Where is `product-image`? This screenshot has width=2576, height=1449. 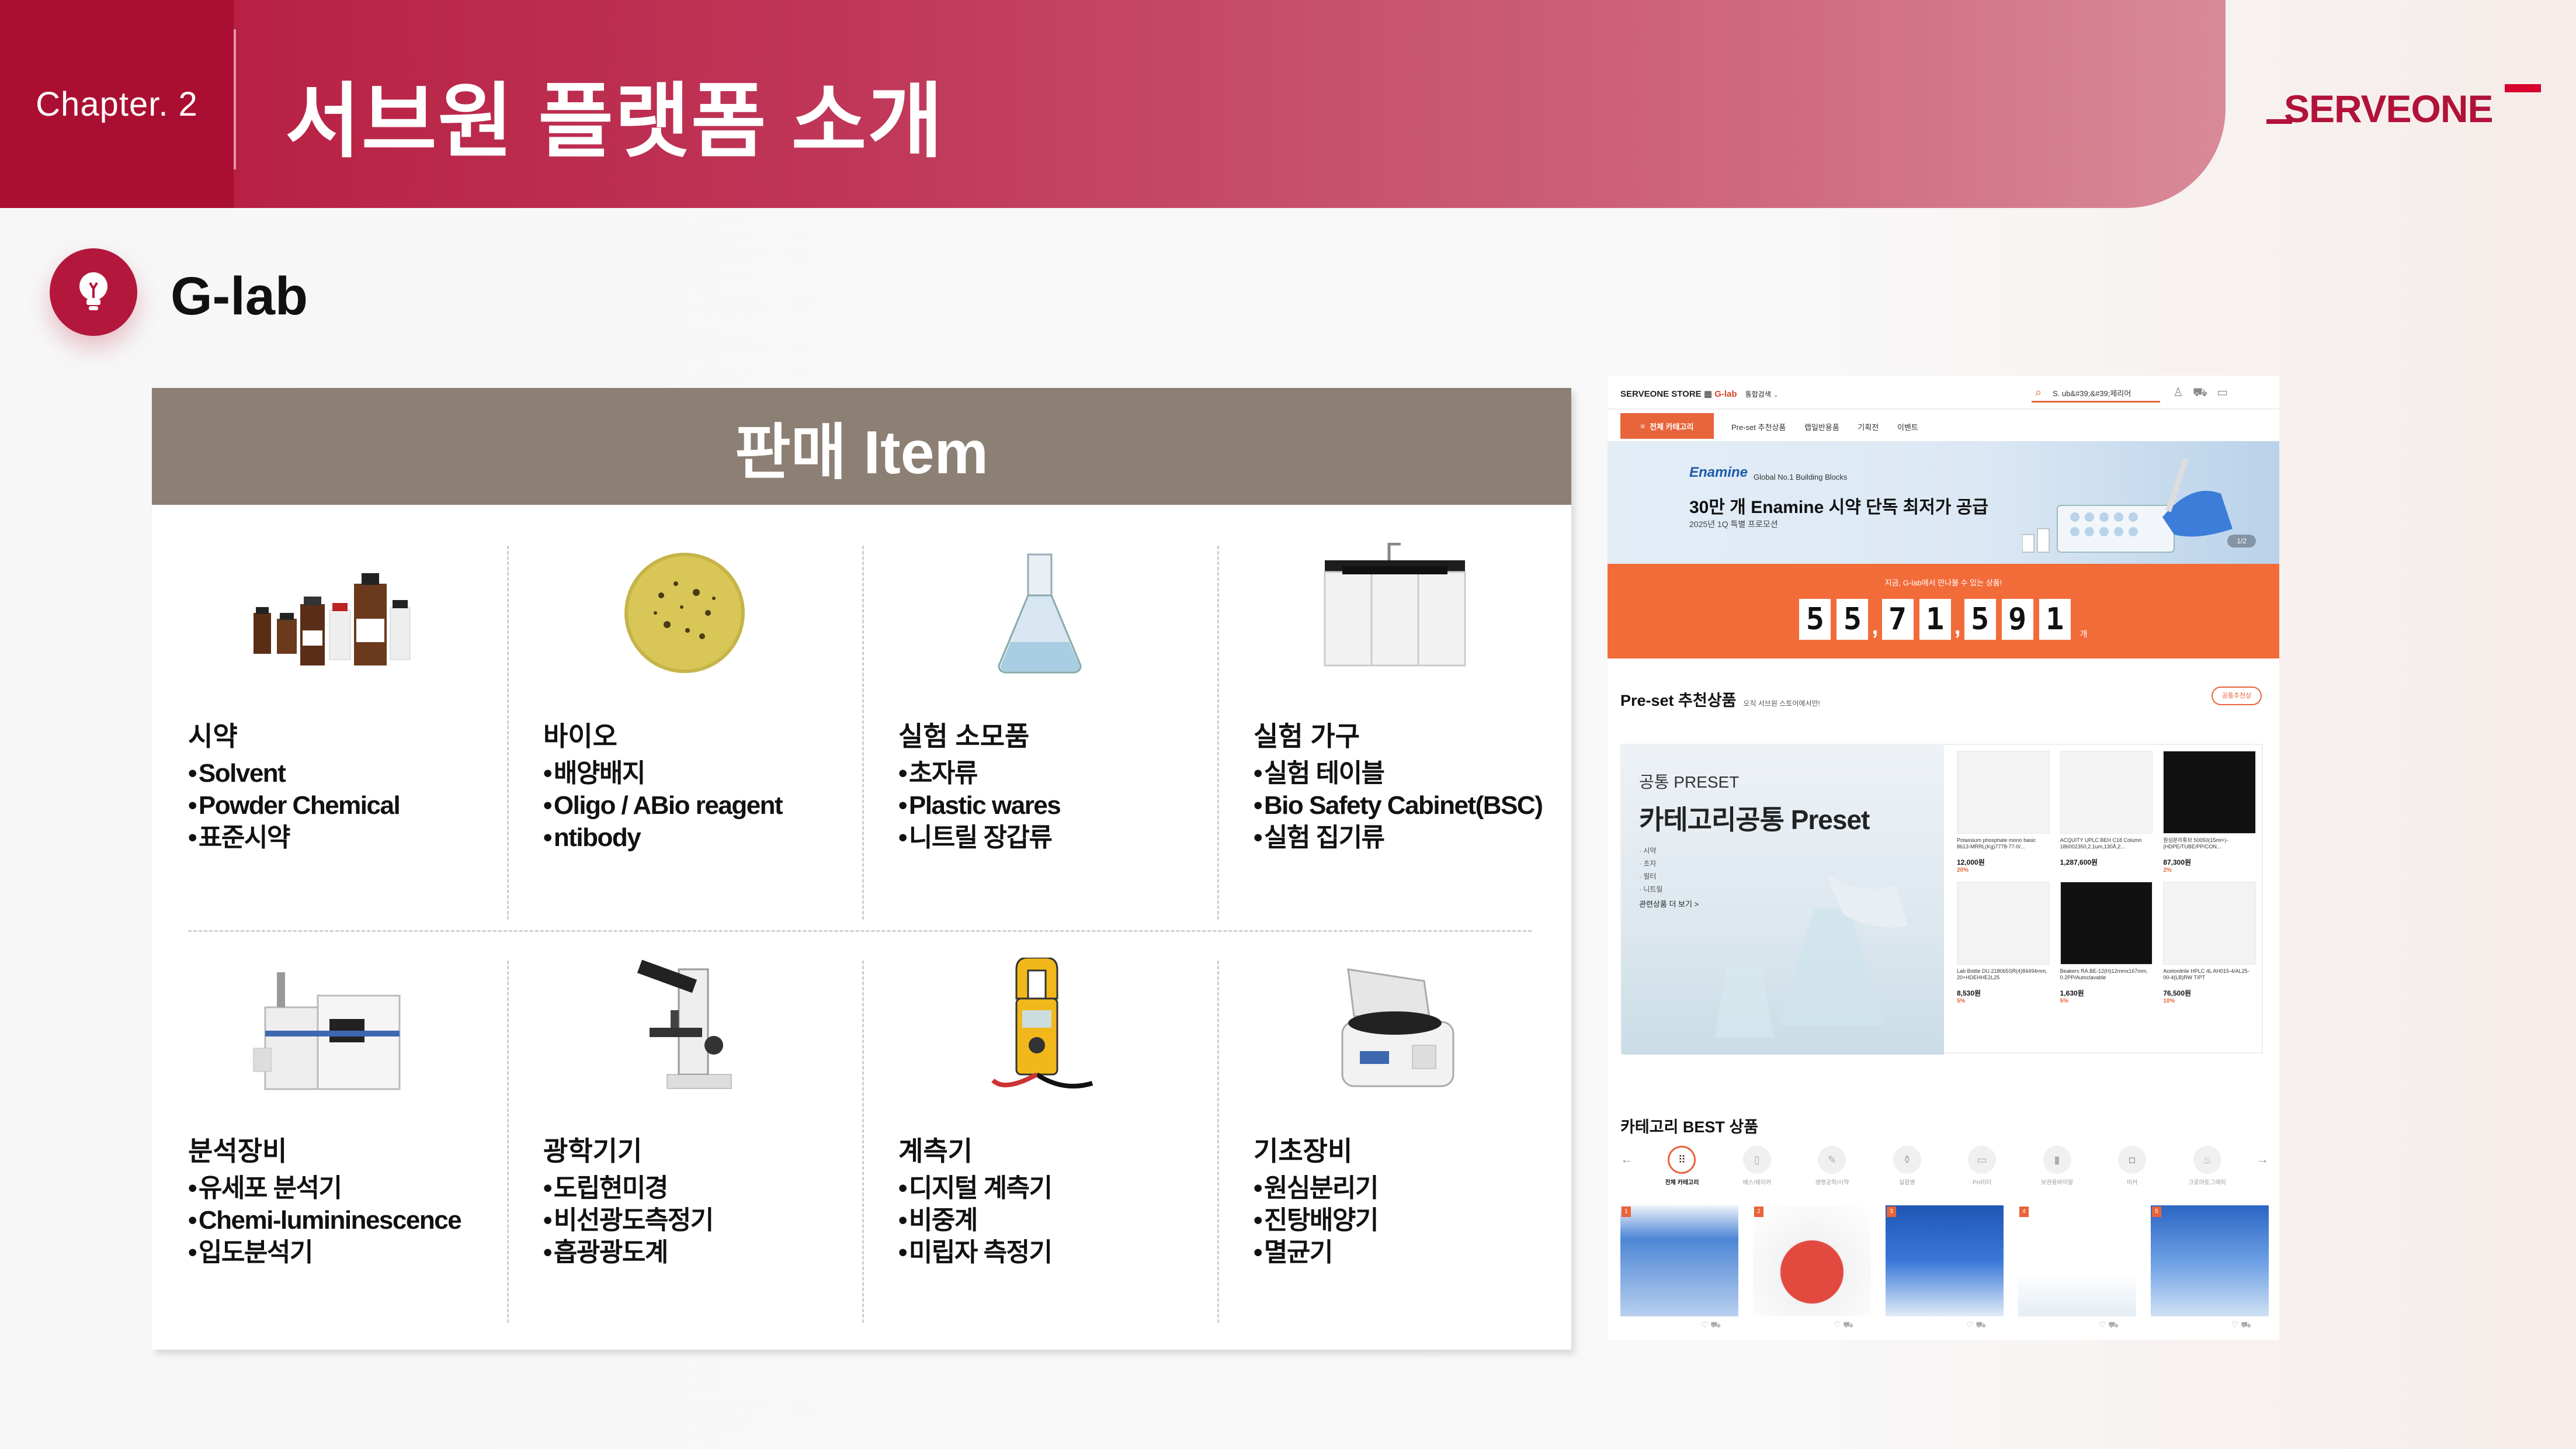
product-image is located at coordinates (2106, 792).